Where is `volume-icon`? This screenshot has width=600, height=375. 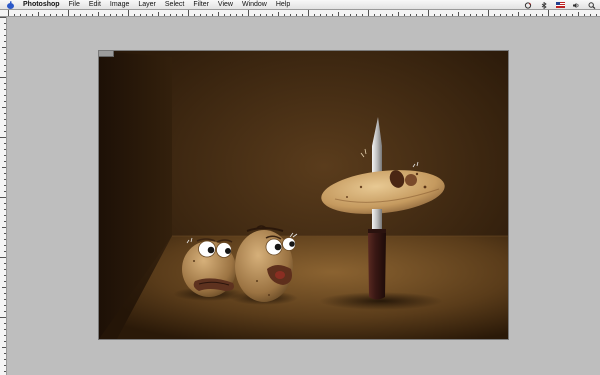
volume-icon is located at coordinates (576, 5).